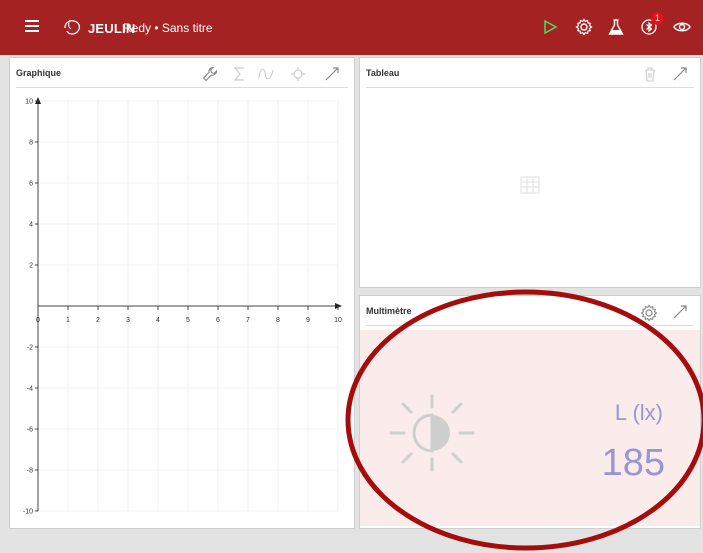  Describe the element at coordinates (30, 430) in the screenshot. I see `y-tick-label: -6` at that location.